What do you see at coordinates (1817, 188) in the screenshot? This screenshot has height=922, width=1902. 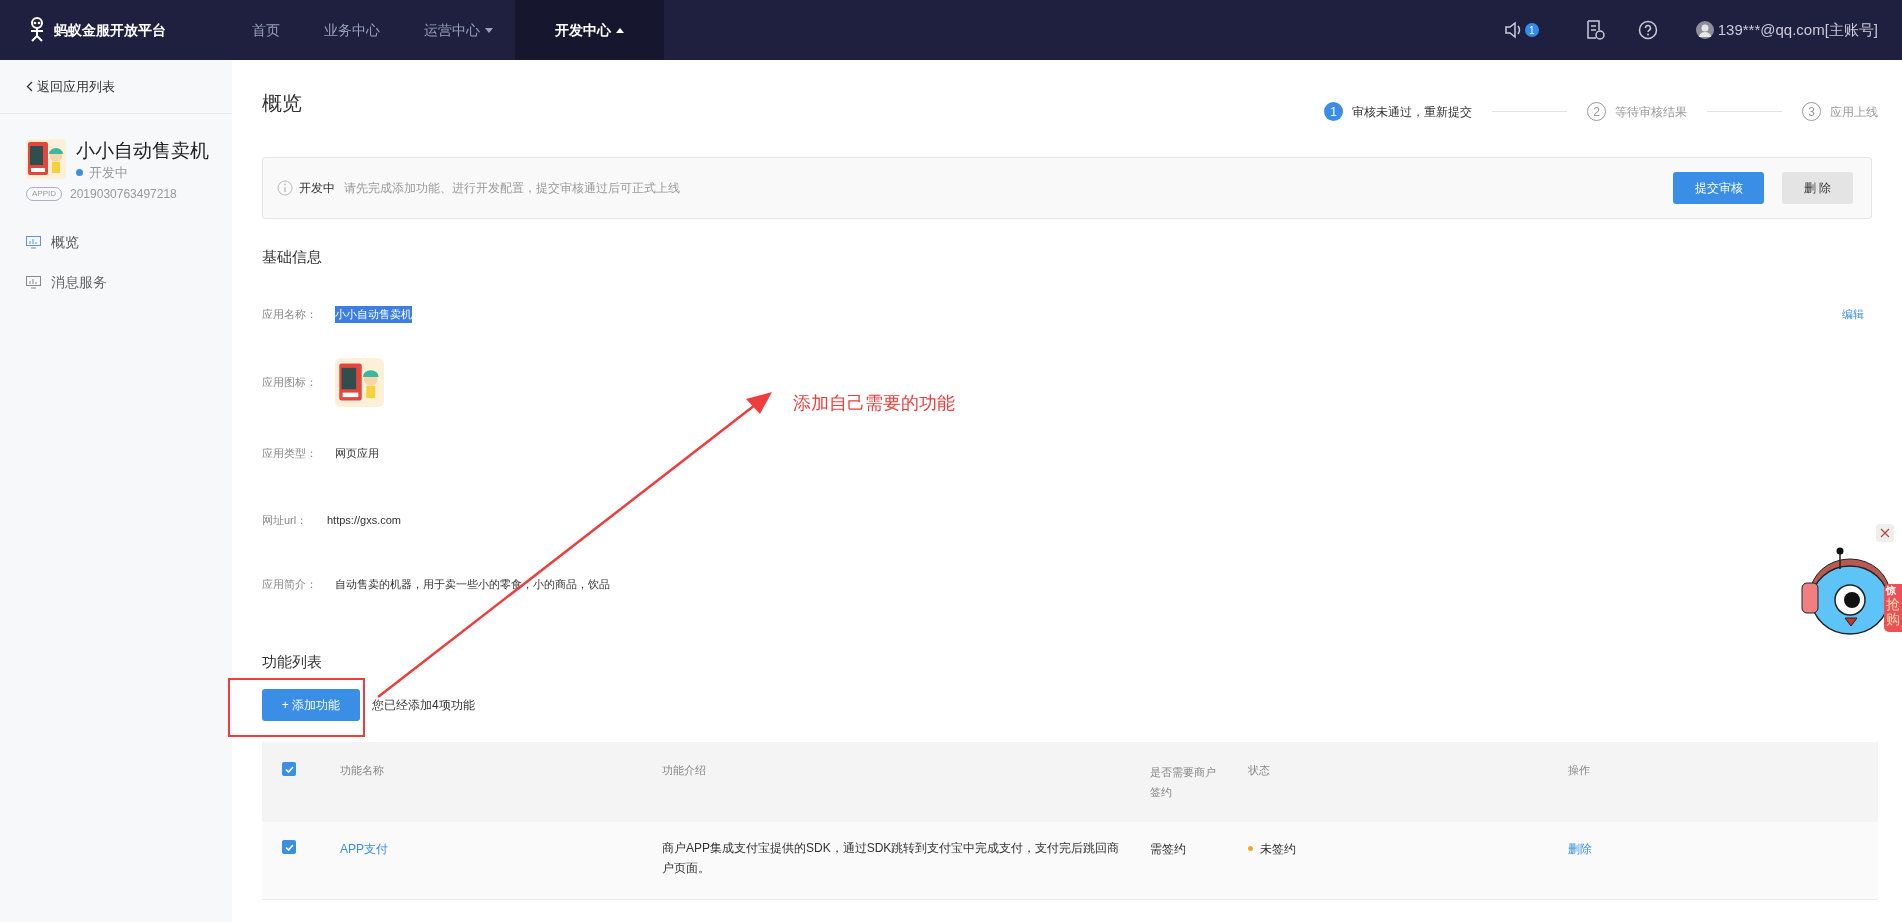 I see `delete-button: 删 除` at bounding box center [1817, 188].